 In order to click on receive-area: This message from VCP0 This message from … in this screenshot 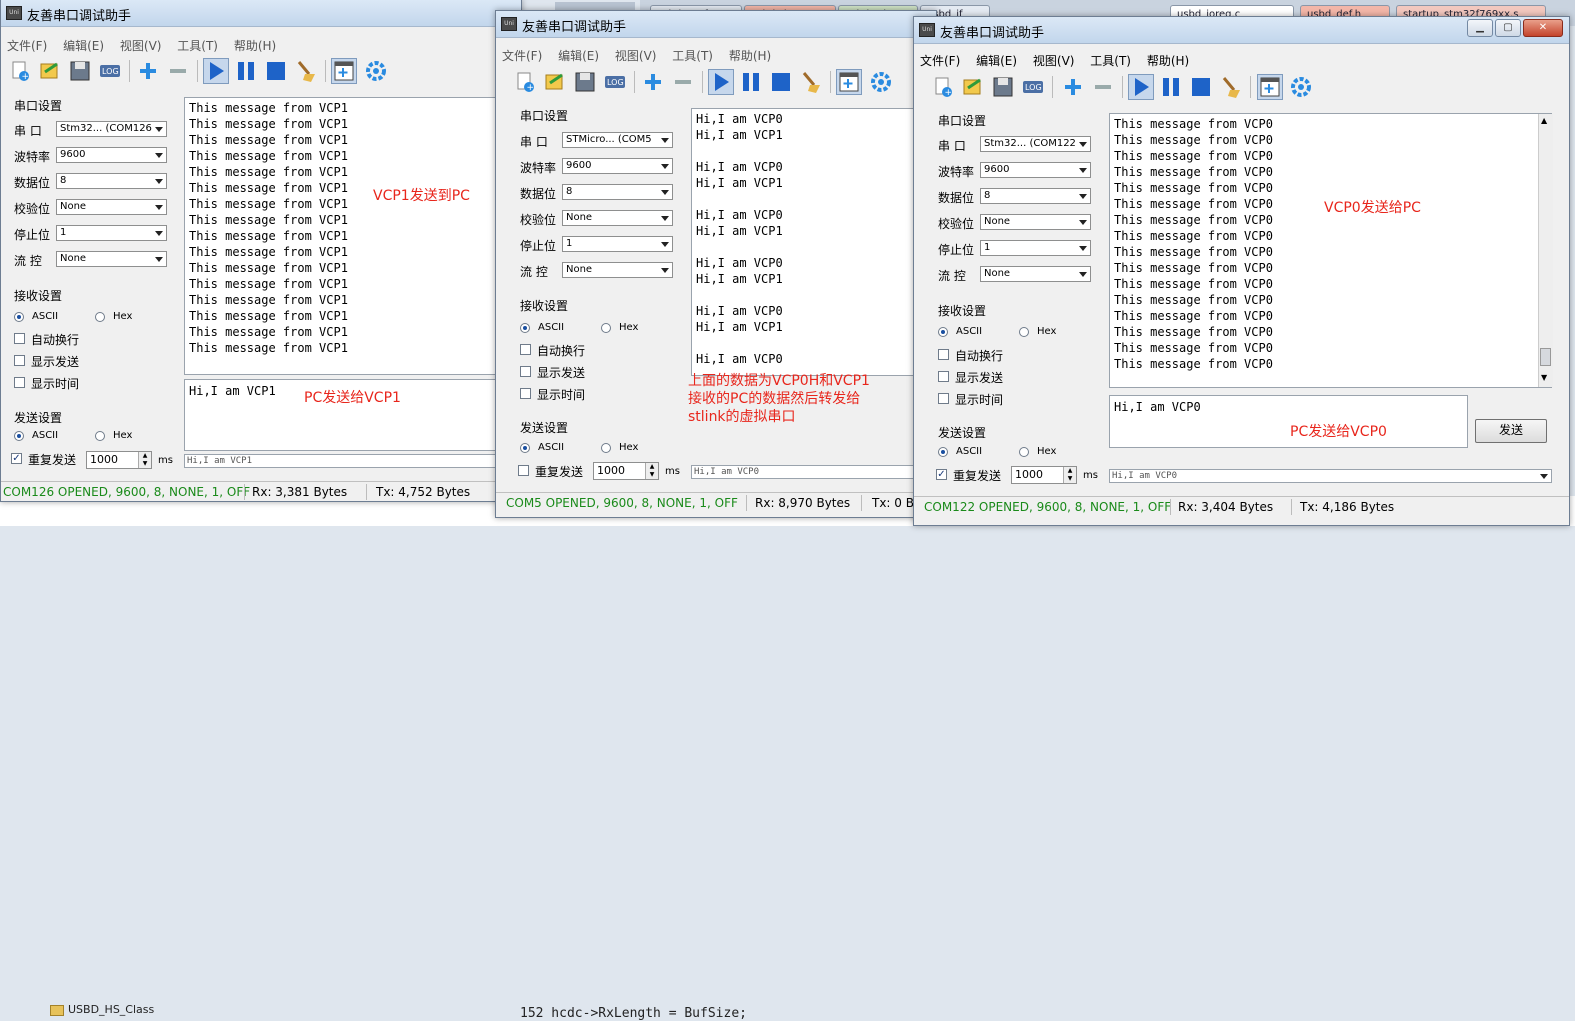, I will do `click(1330, 250)`.